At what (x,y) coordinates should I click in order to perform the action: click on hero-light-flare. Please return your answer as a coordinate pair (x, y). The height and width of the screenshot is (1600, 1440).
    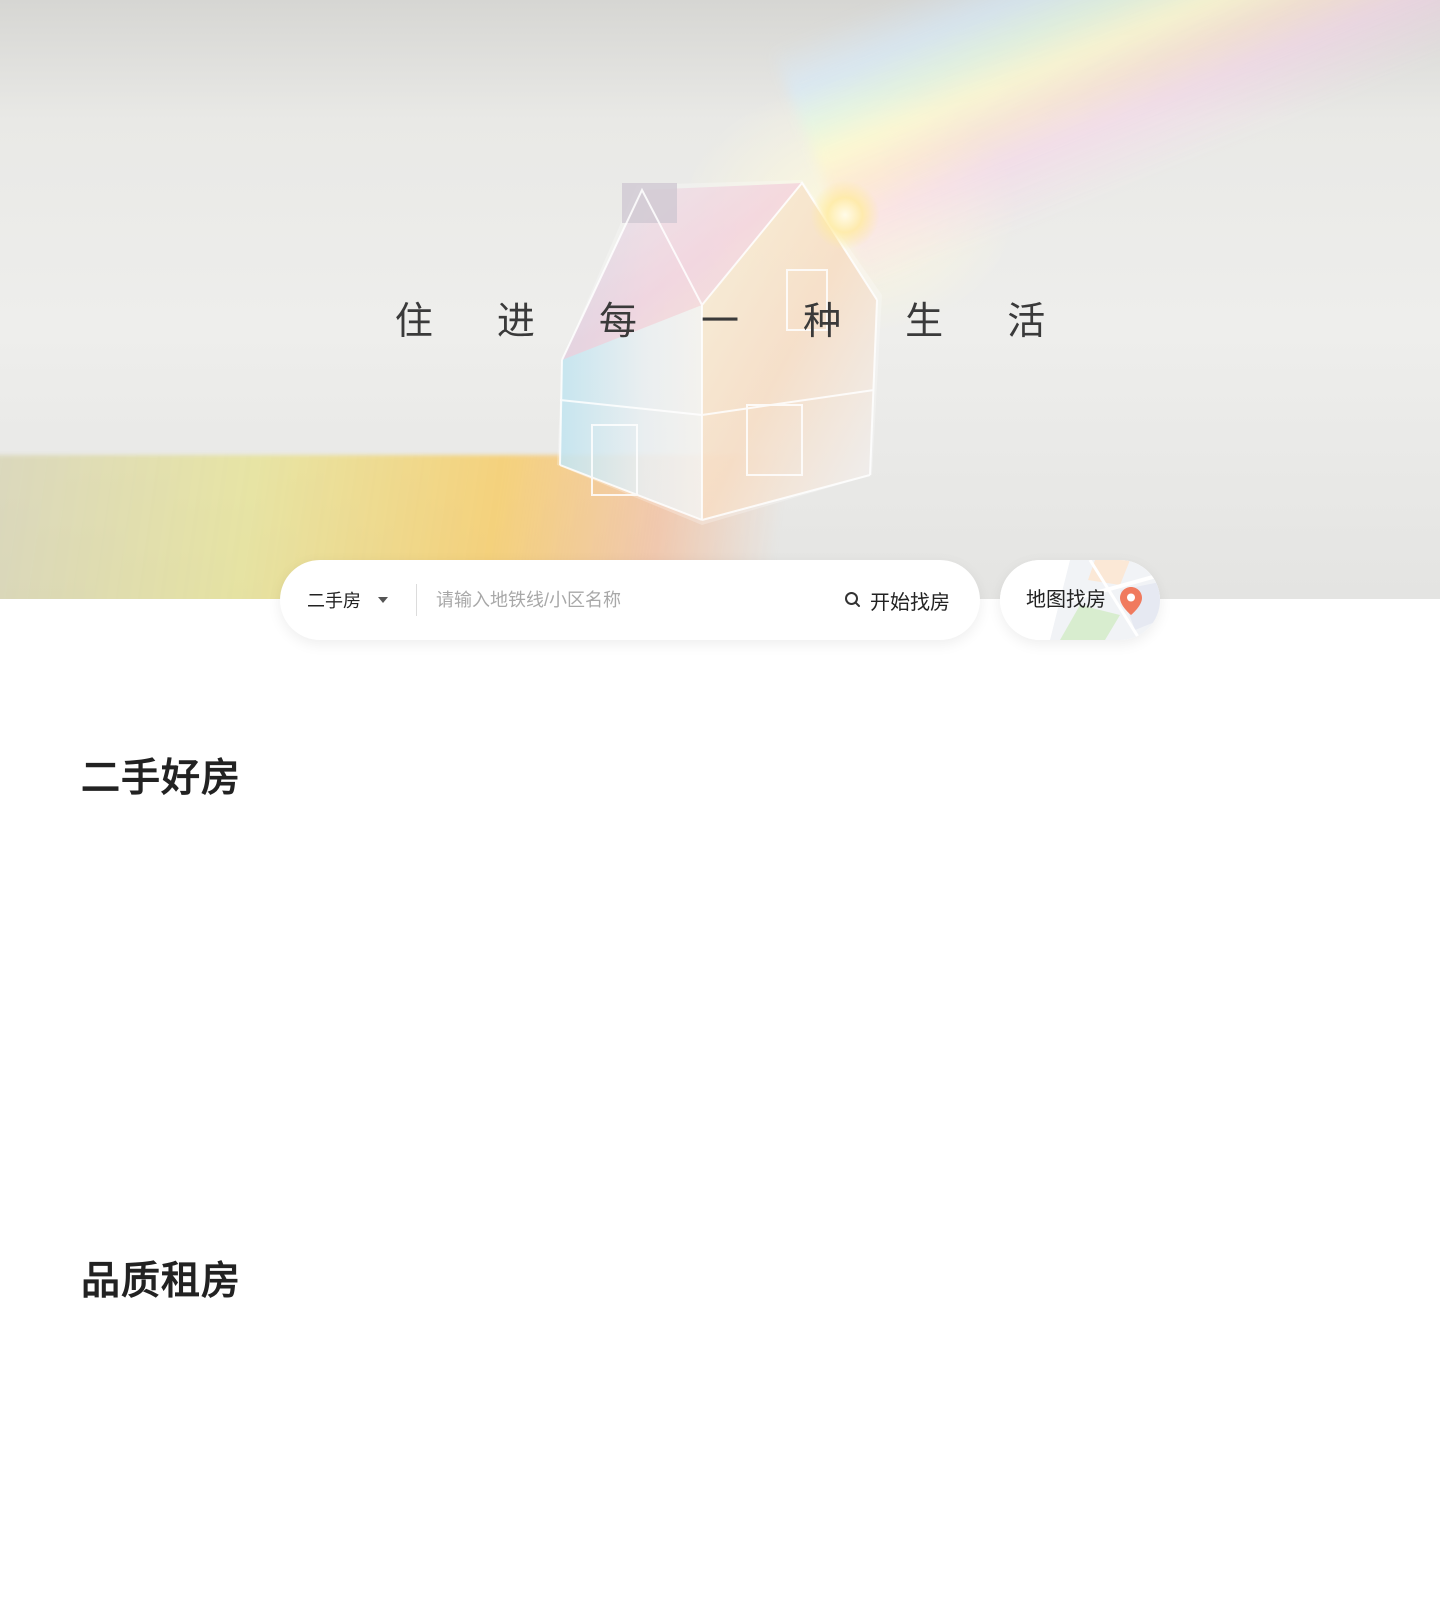
    Looking at the image, I should click on (845, 215).